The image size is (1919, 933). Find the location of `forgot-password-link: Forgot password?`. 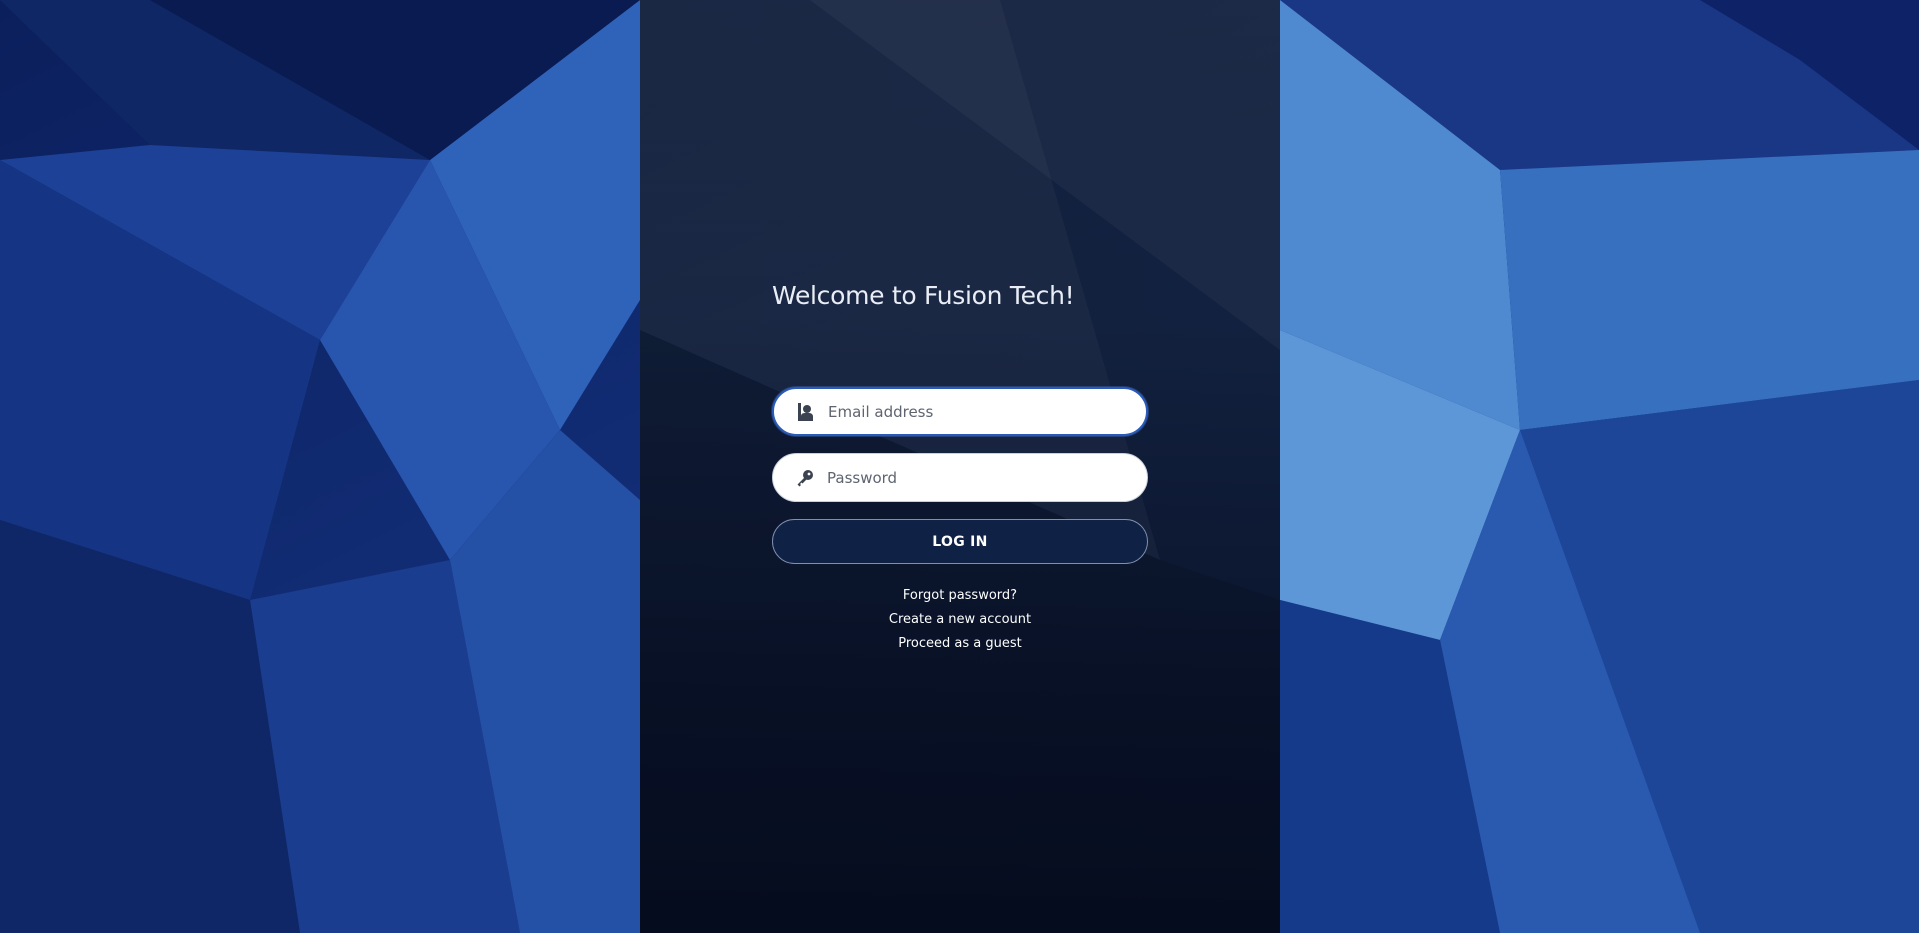

forgot-password-link: Forgot password? is located at coordinates (960, 596).